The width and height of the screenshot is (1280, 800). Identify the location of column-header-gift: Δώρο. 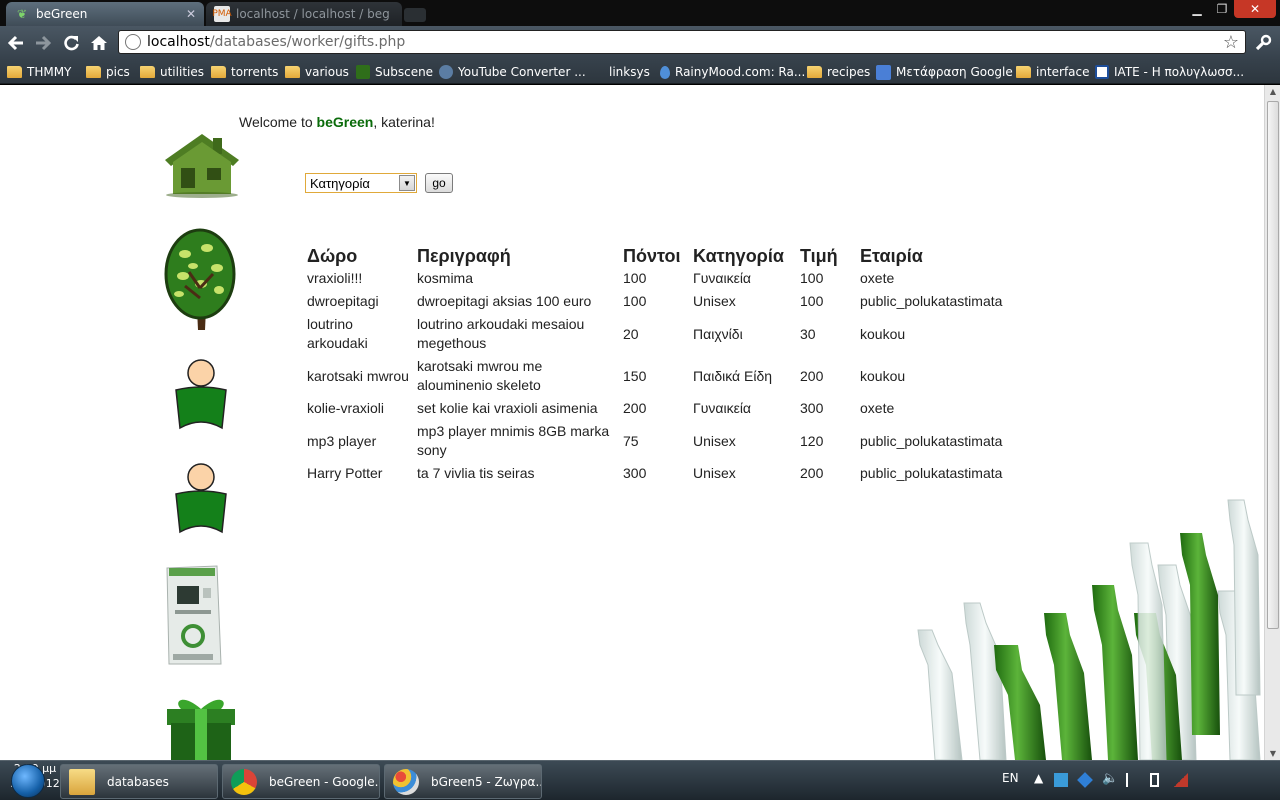
(332, 256).